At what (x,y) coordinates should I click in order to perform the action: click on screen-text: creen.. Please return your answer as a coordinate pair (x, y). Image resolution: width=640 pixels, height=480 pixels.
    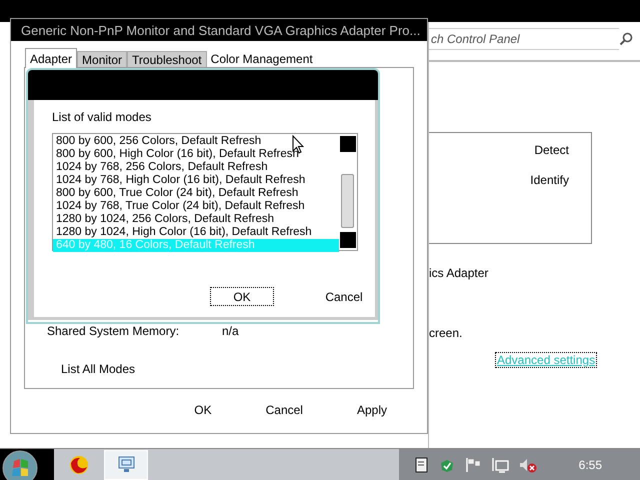
    Looking at the image, I should click on (445, 333).